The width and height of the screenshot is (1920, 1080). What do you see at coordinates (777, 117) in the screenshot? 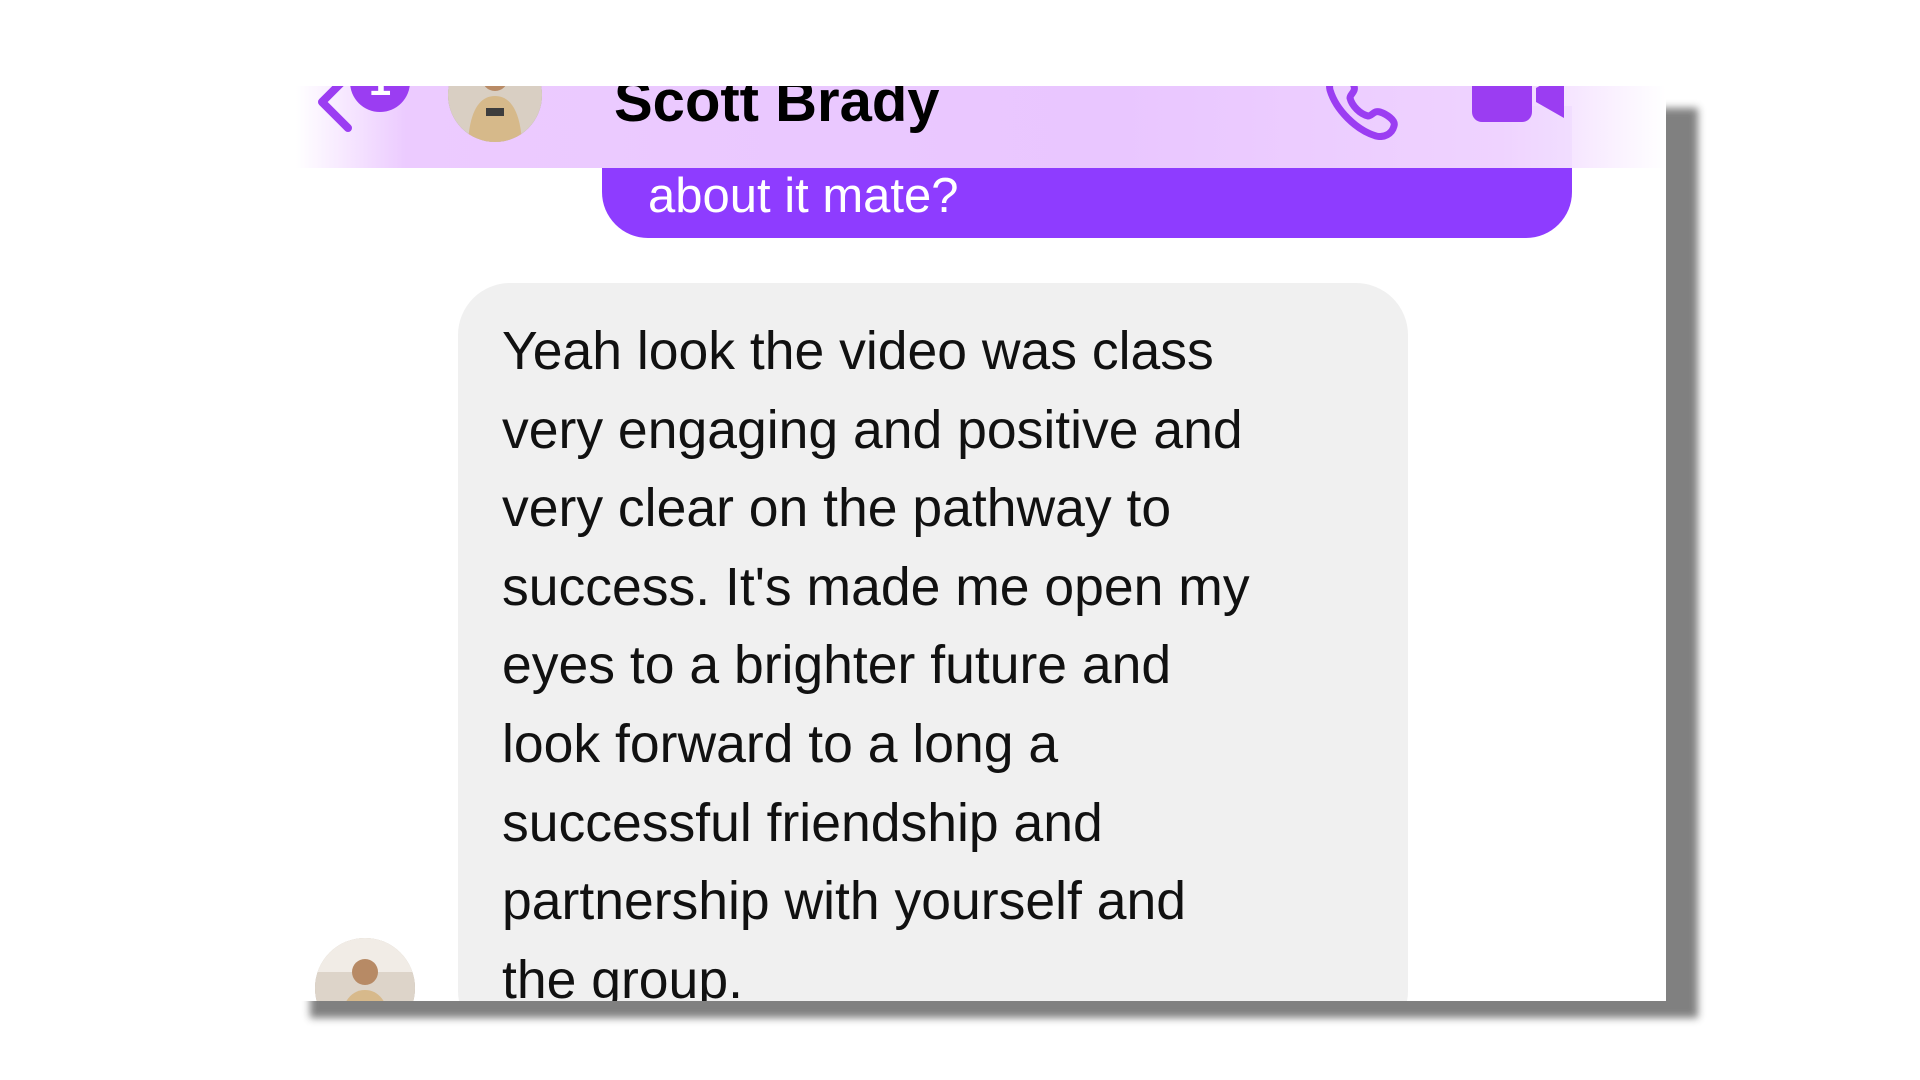
I see `contact-name: Scott Brady` at bounding box center [777, 117].